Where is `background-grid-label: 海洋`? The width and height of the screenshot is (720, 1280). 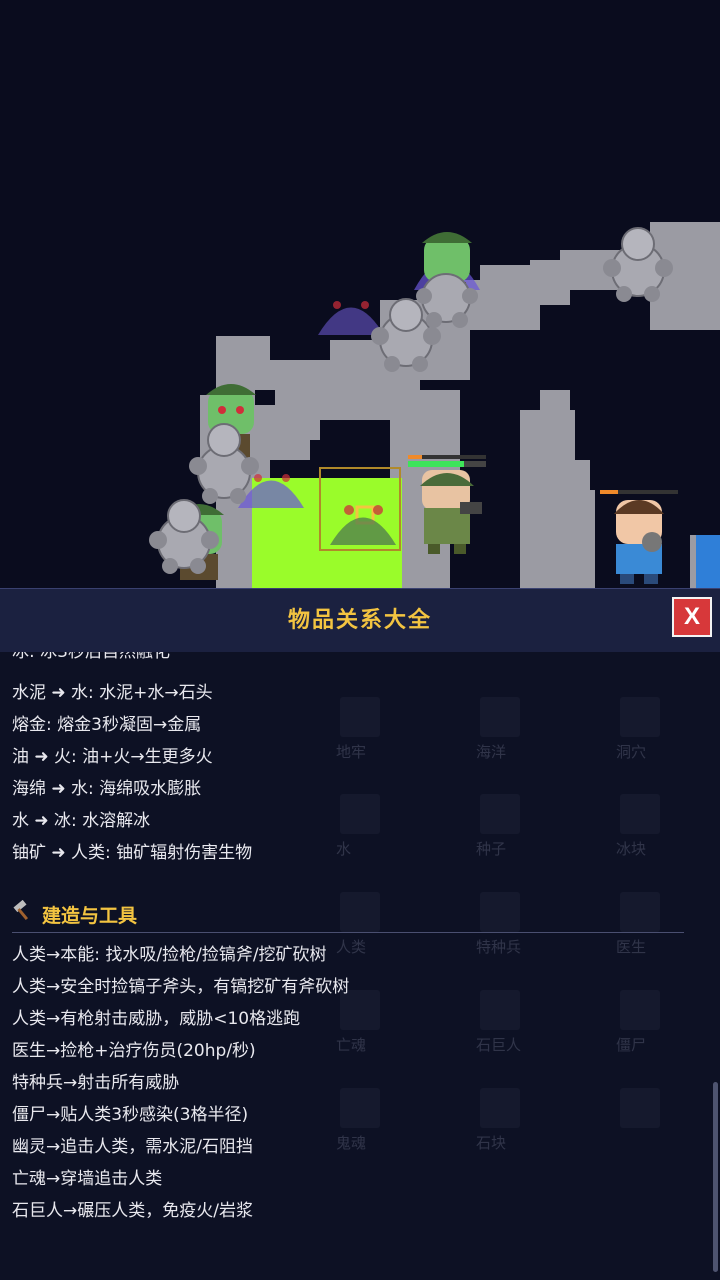 background-grid-label: 海洋 is located at coordinates (491, 752).